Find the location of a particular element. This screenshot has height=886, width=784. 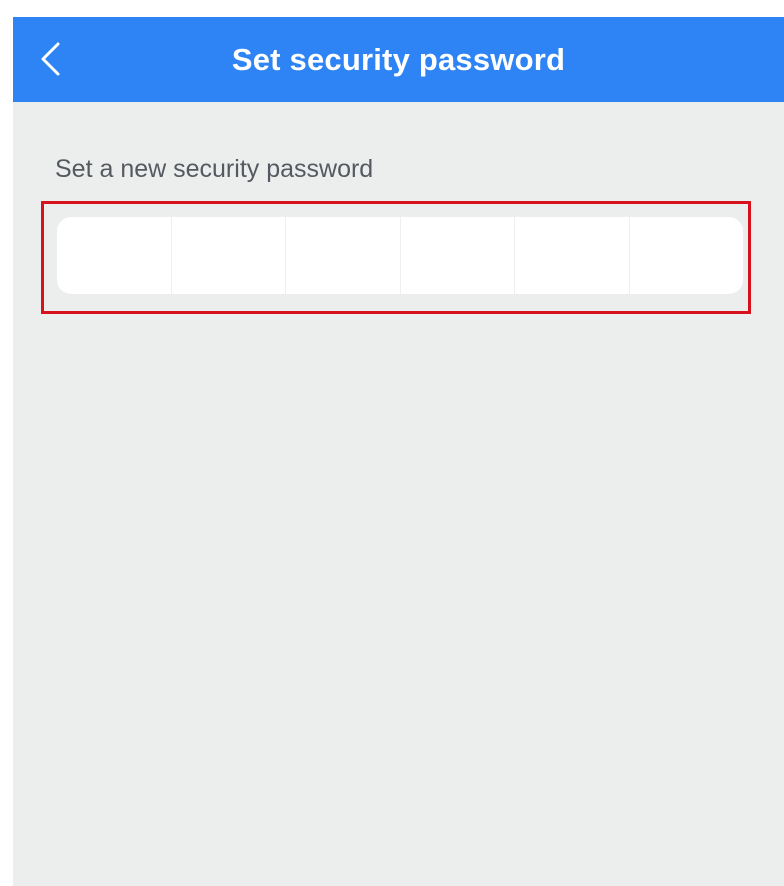

page-title: Set security password is located at coordinates (398, 59).